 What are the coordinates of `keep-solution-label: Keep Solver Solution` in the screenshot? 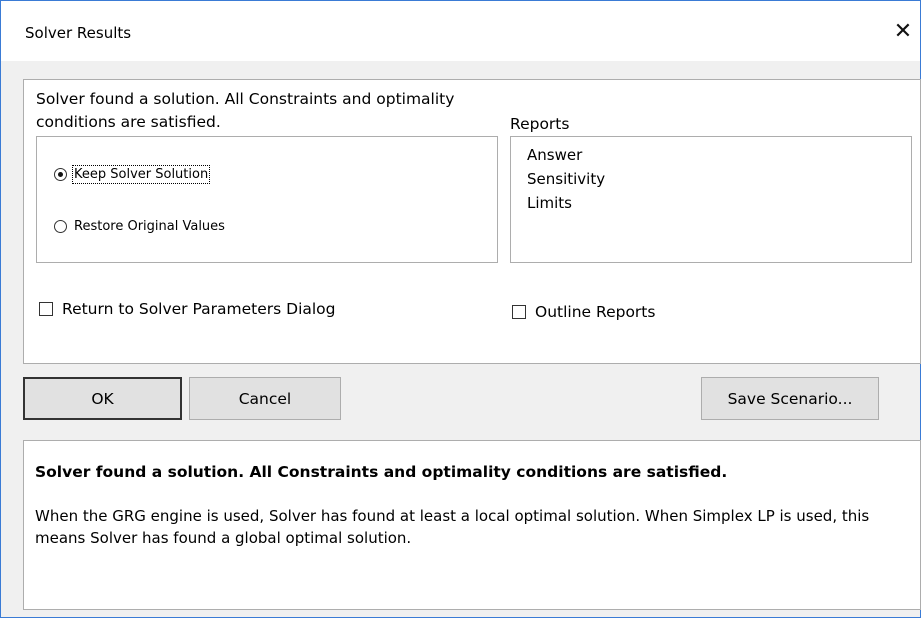 It's located at (141, 174).